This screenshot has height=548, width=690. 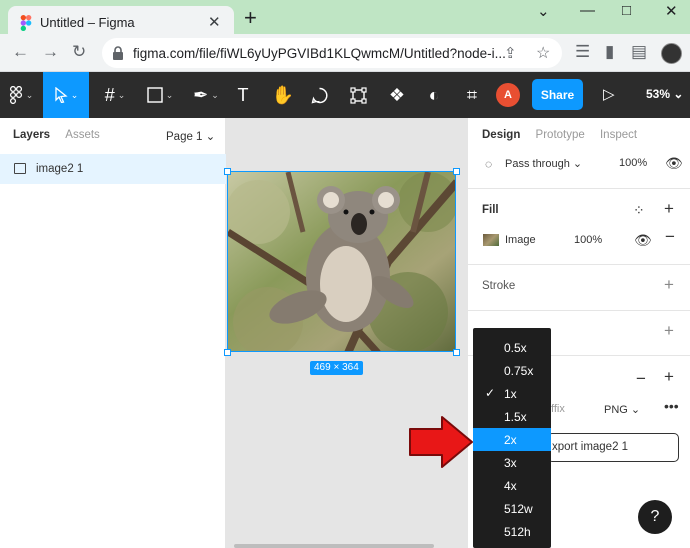 I want to click on fill-eye-icon: 👁, so click(x=643, y=240).